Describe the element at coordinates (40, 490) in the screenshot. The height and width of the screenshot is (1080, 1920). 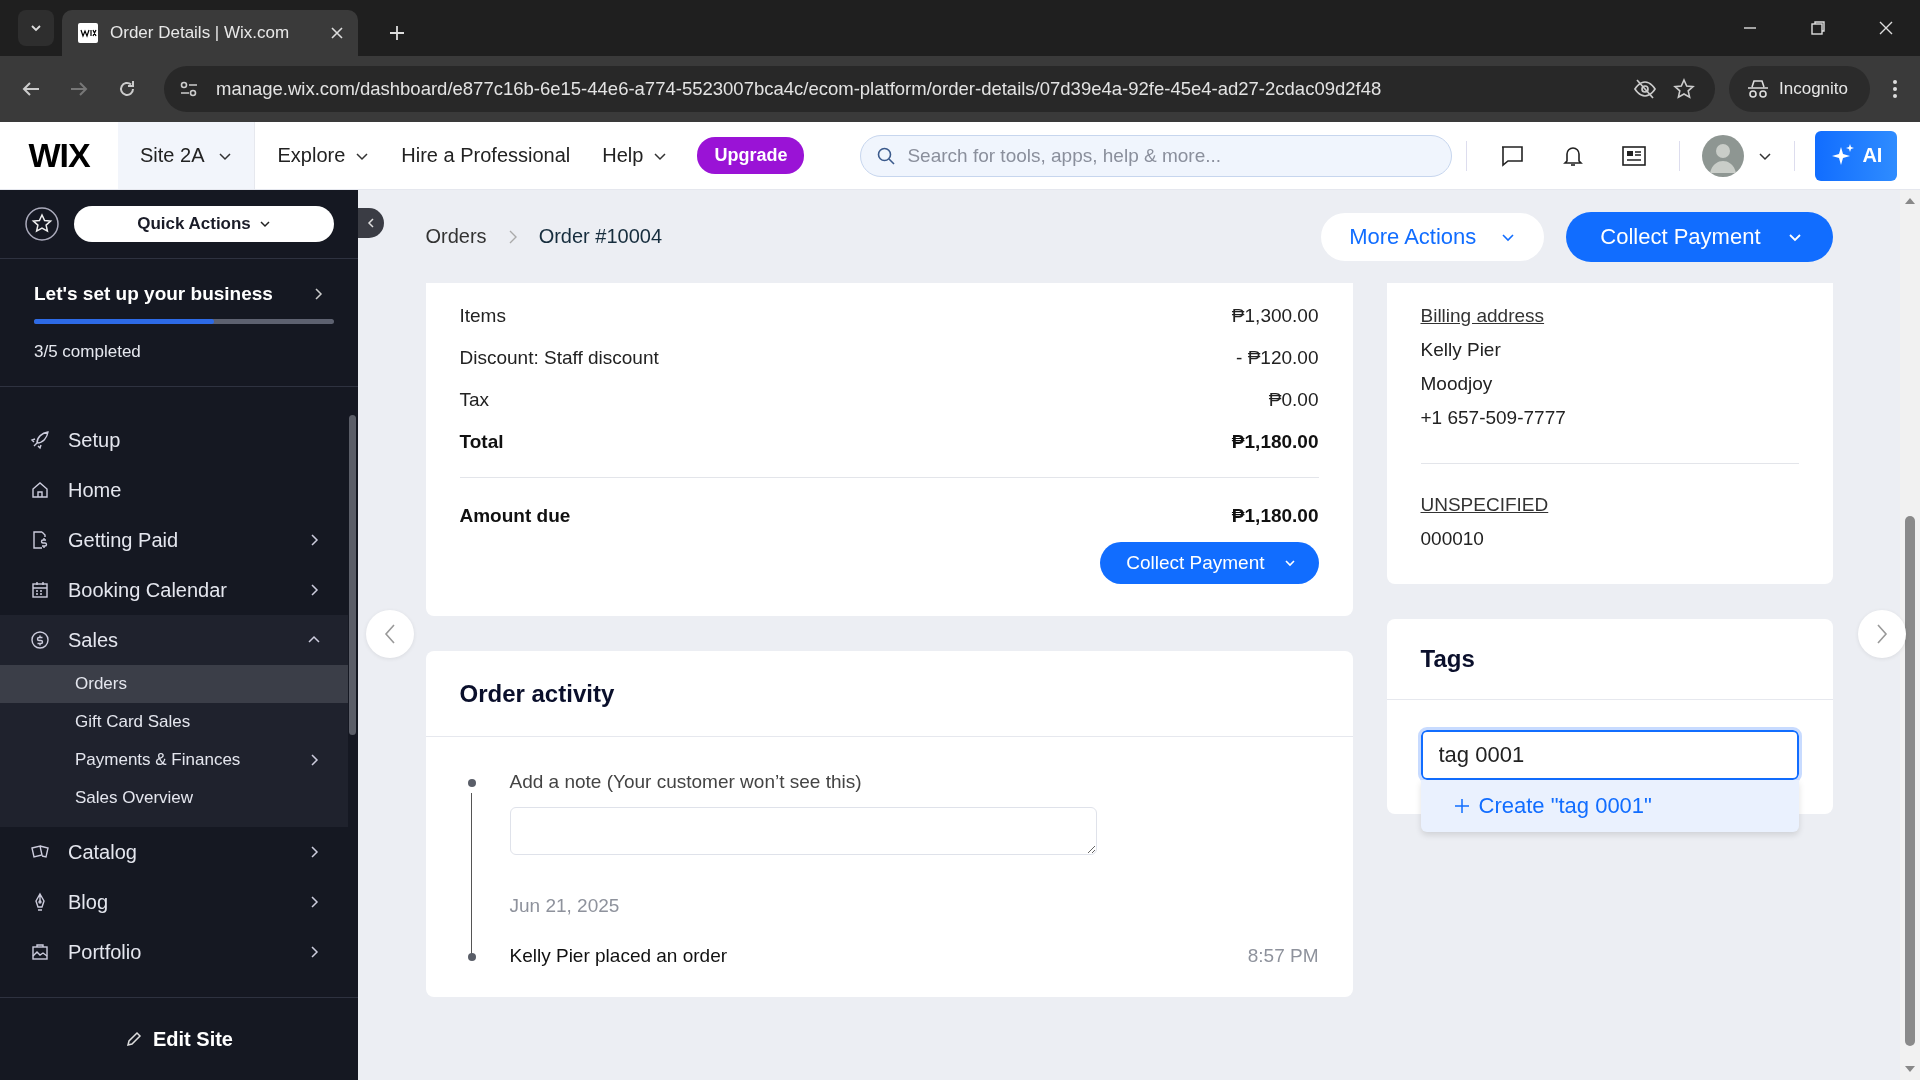
I see `house-icon` at that location.